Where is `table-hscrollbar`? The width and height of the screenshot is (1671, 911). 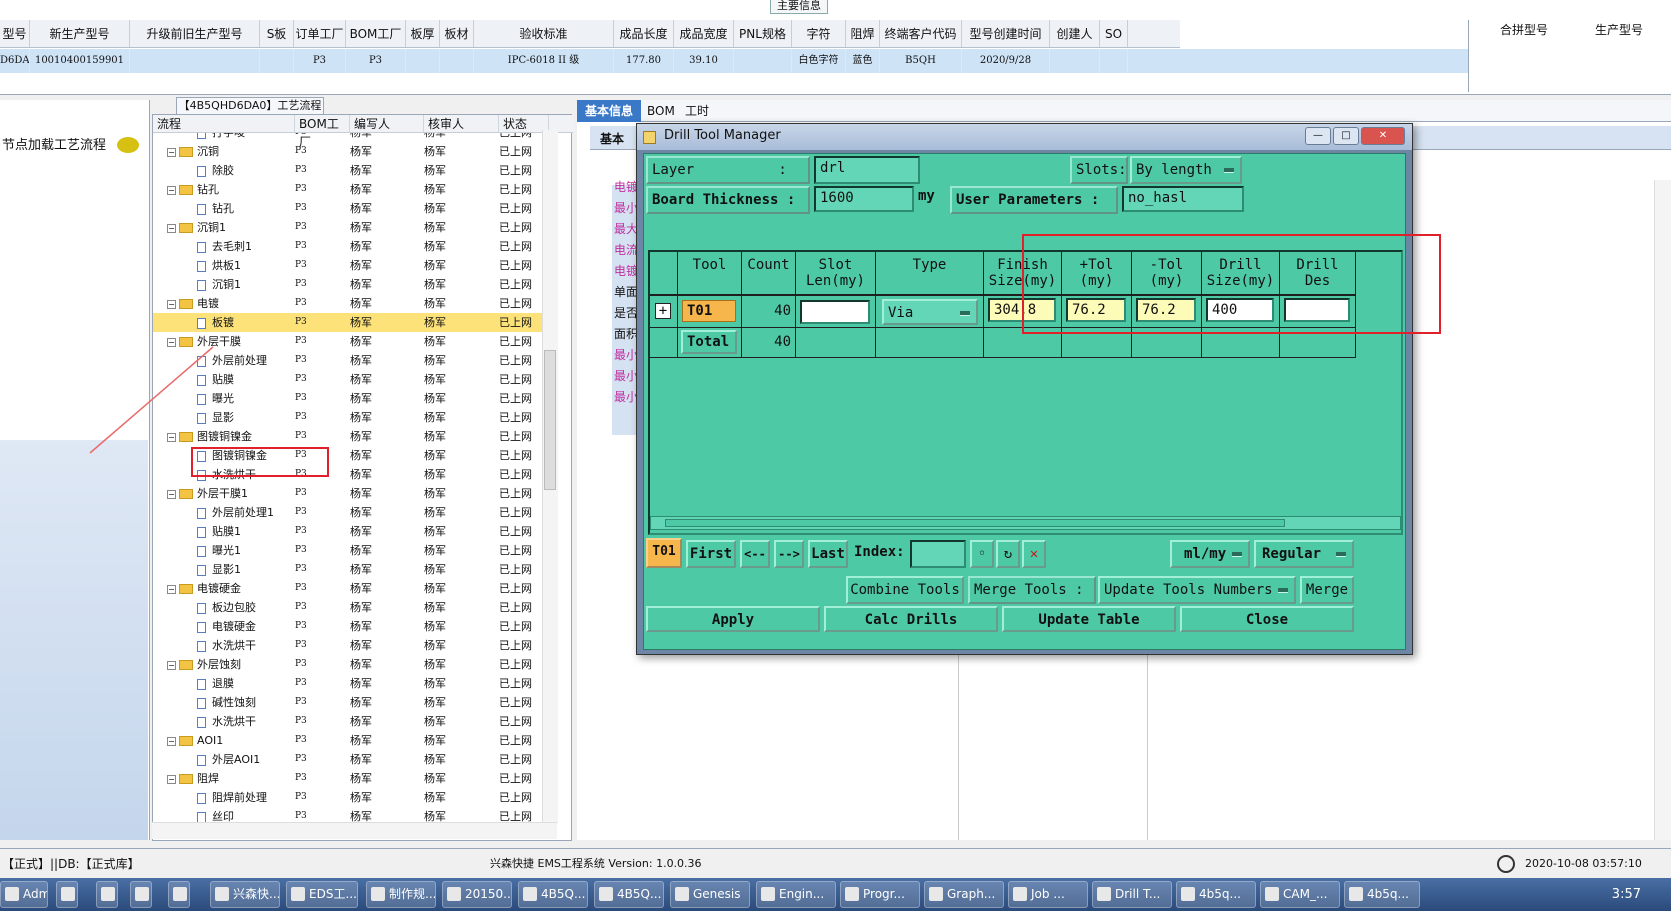 table-hscrollbar is located at coordinates (1025, 523).